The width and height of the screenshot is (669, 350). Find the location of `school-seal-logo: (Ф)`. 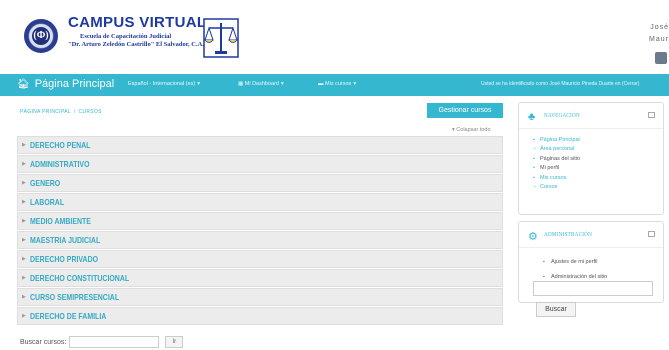

school-seal-logo: (Ф) is located at coordinates (41, 36).